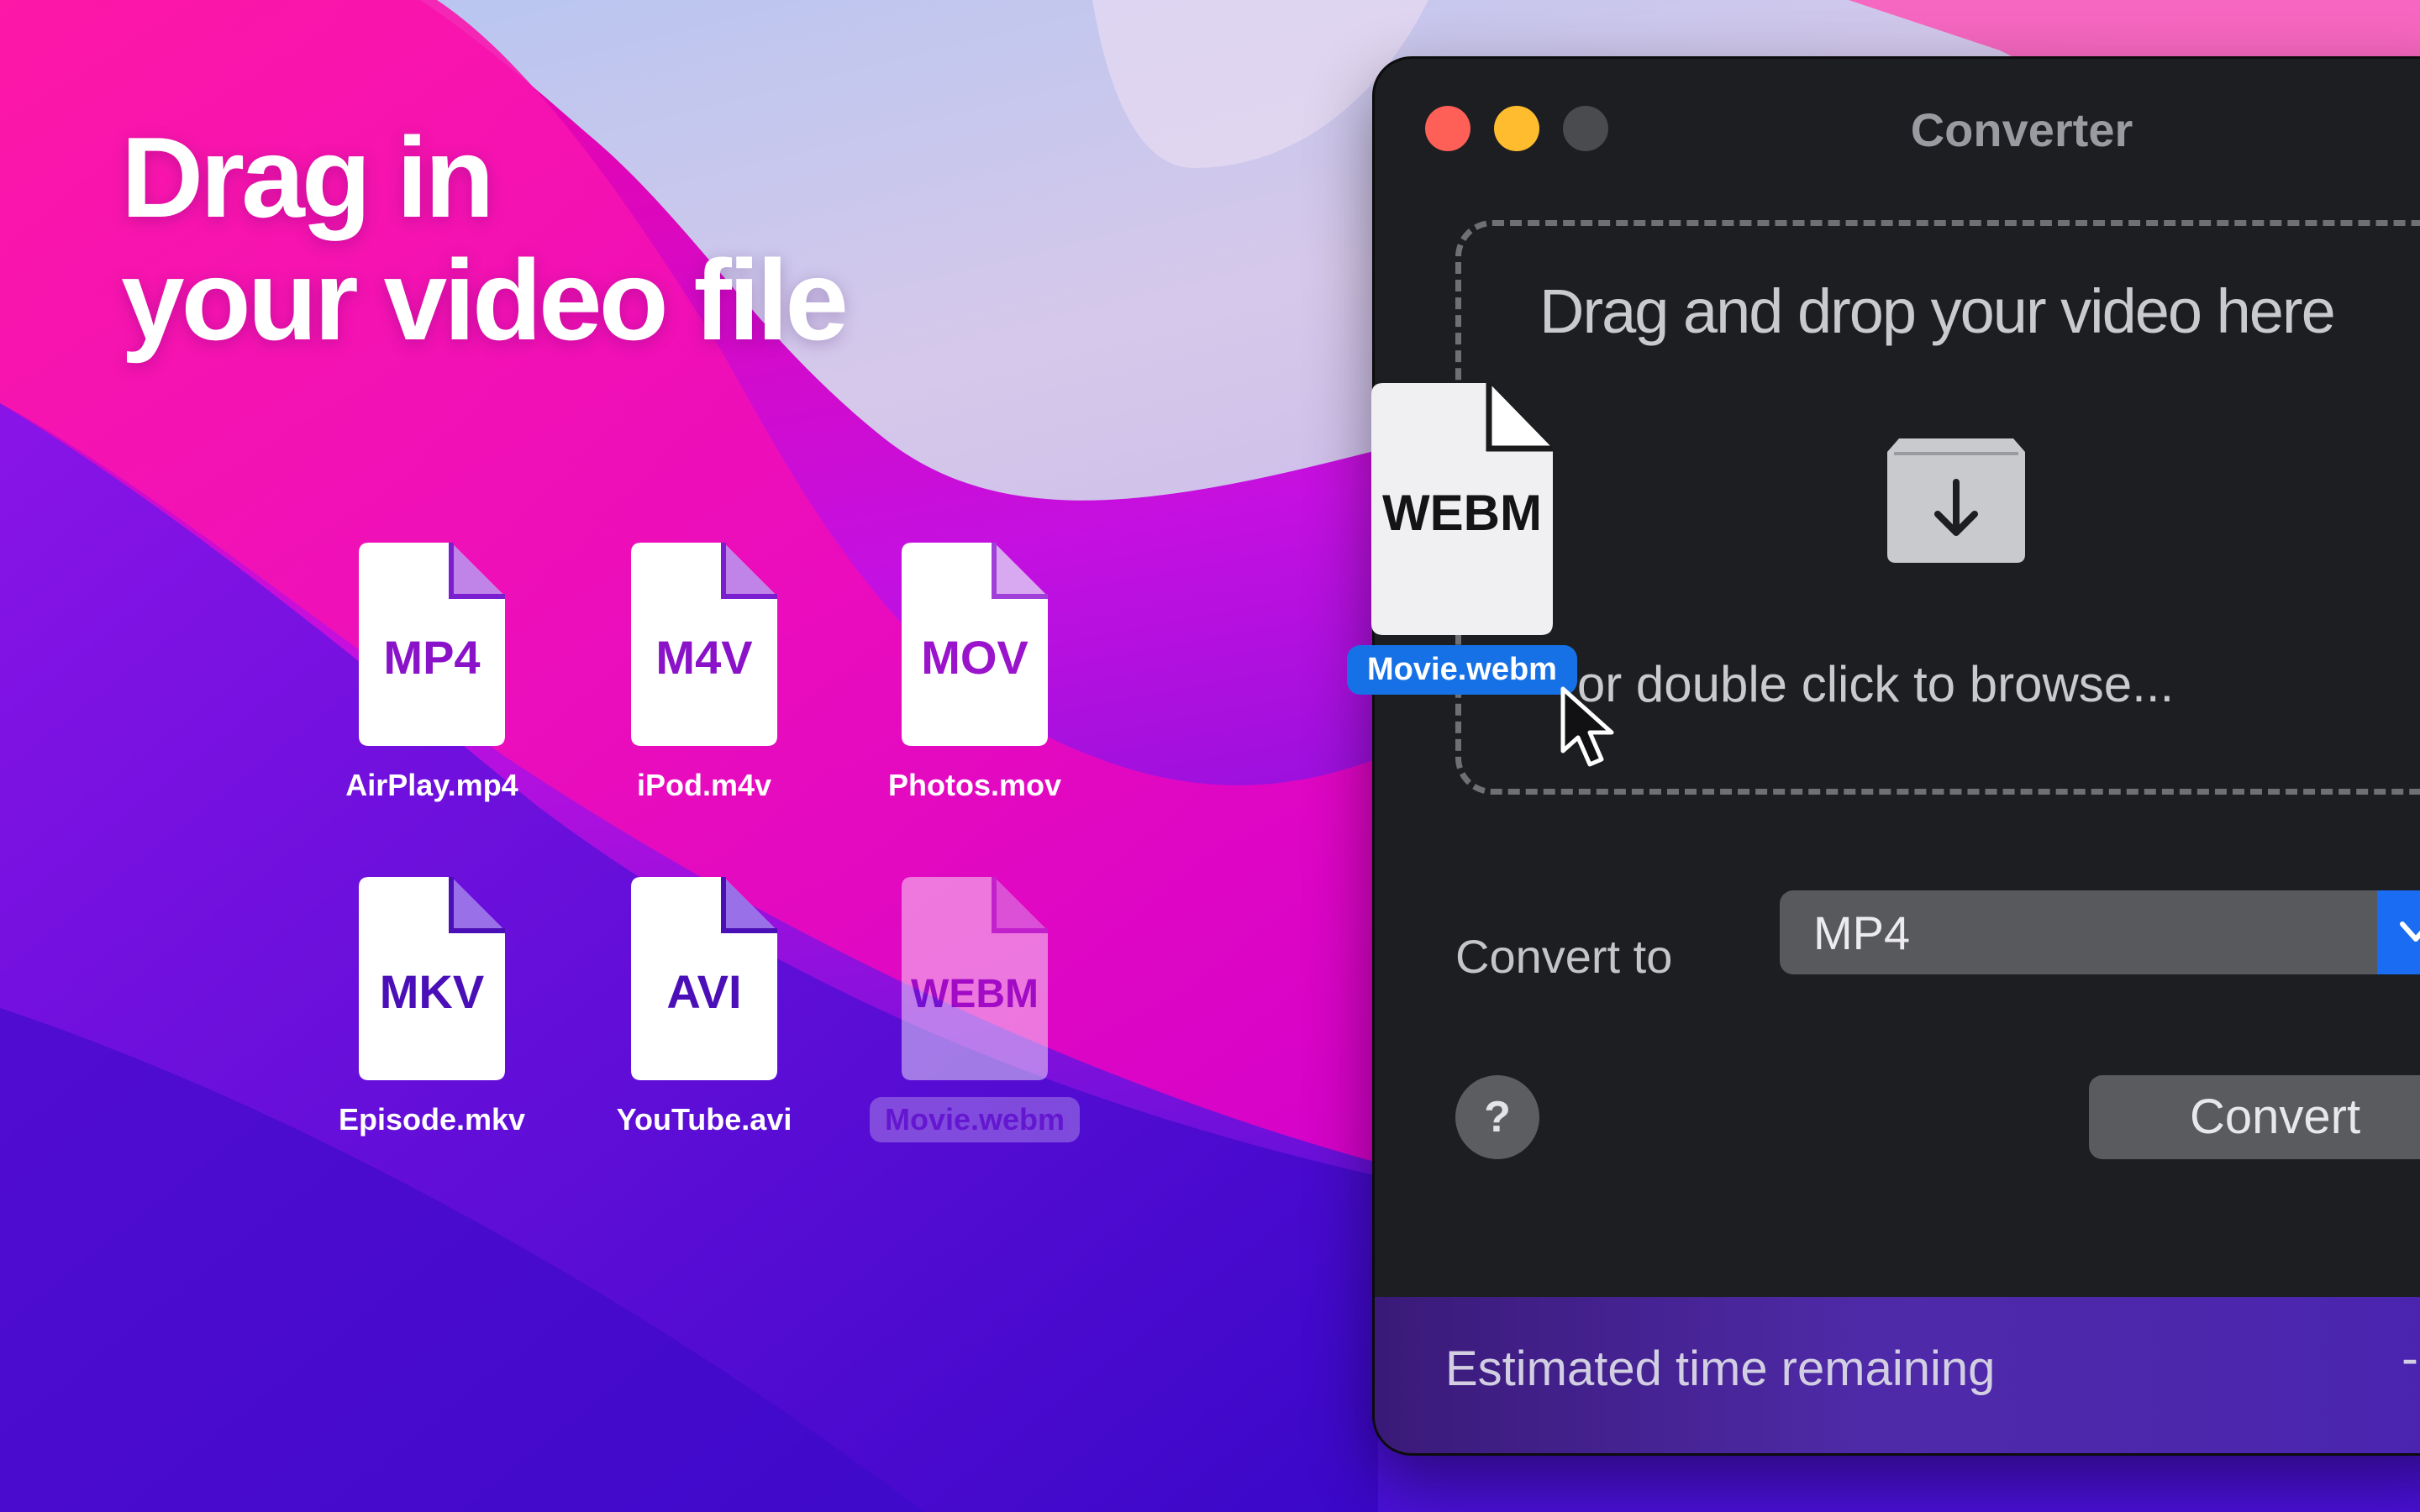 This screenshot has height=1512, width=2420. I want to click on headline-line-2: your video file, so click(485, 300).